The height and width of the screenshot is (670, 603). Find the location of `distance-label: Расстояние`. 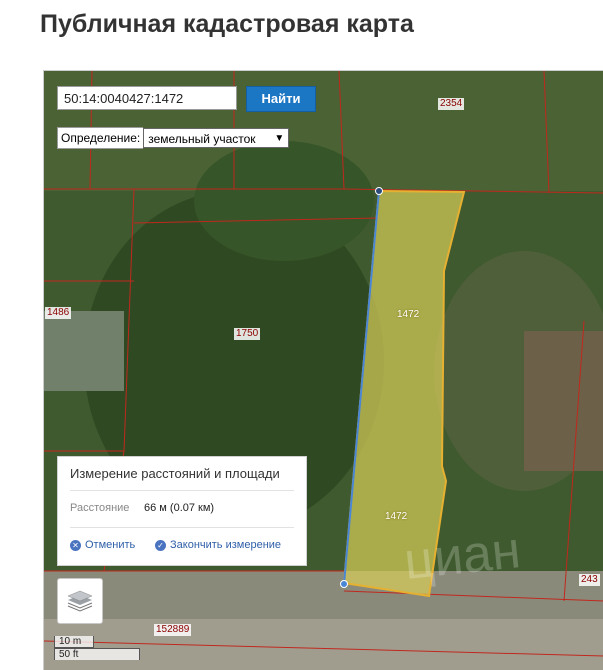

distance-label: Расстояние is located at coordinates (100, 508).